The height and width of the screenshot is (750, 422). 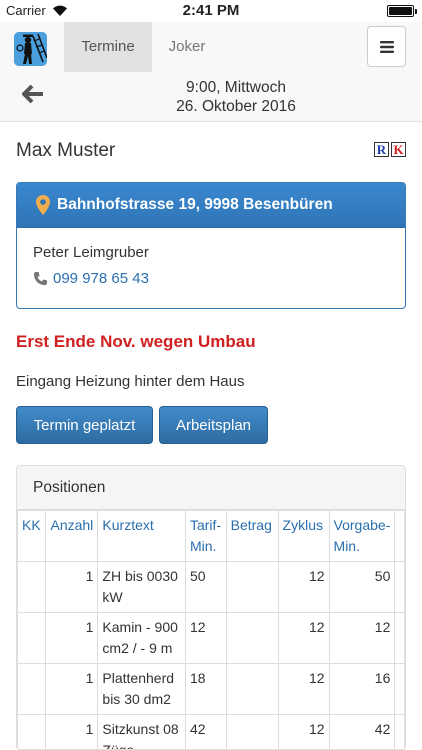 I want to click on appointment-date: 26. Oktober 2016, so click(x=236, y=106).